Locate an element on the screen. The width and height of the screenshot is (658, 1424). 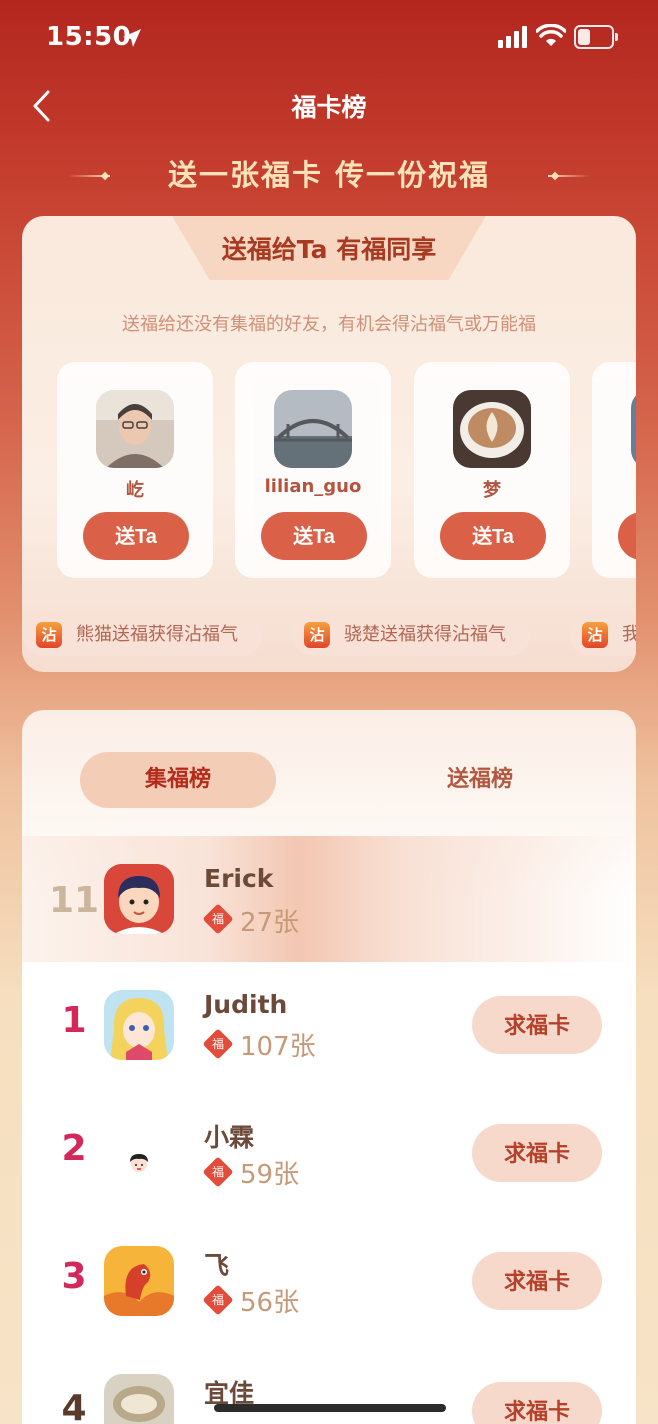
rank-number: 4 is located at coordinates (74, 1406).